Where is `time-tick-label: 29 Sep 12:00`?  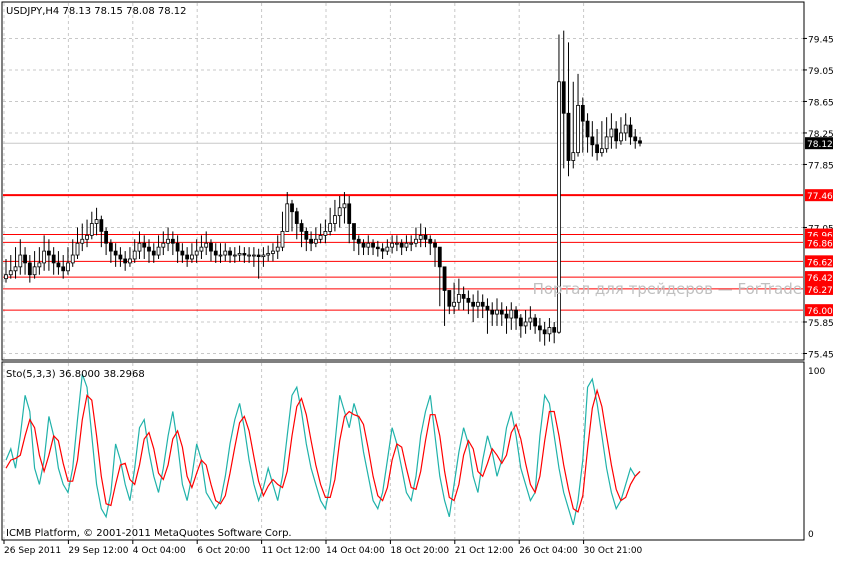 time-tick-label: 29 Sep 12:00 is located at coordinates (98, 551).